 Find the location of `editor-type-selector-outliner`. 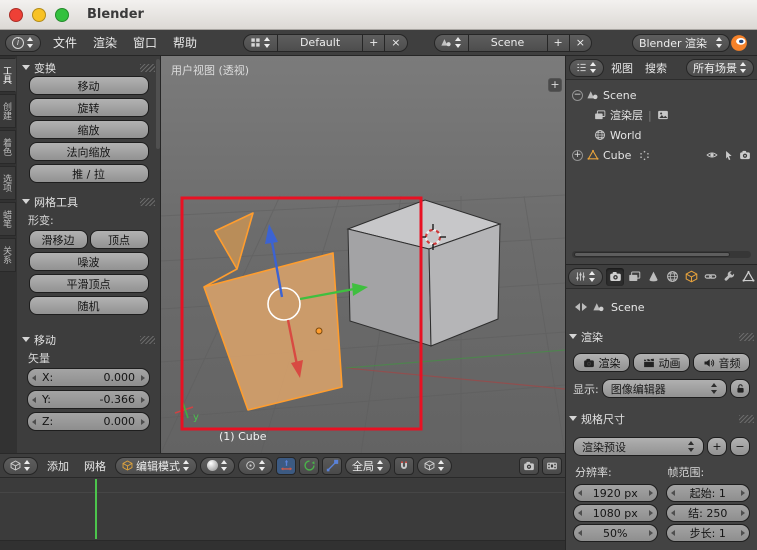

editor-type-selector-outliner is located at coordinates (586, 67).